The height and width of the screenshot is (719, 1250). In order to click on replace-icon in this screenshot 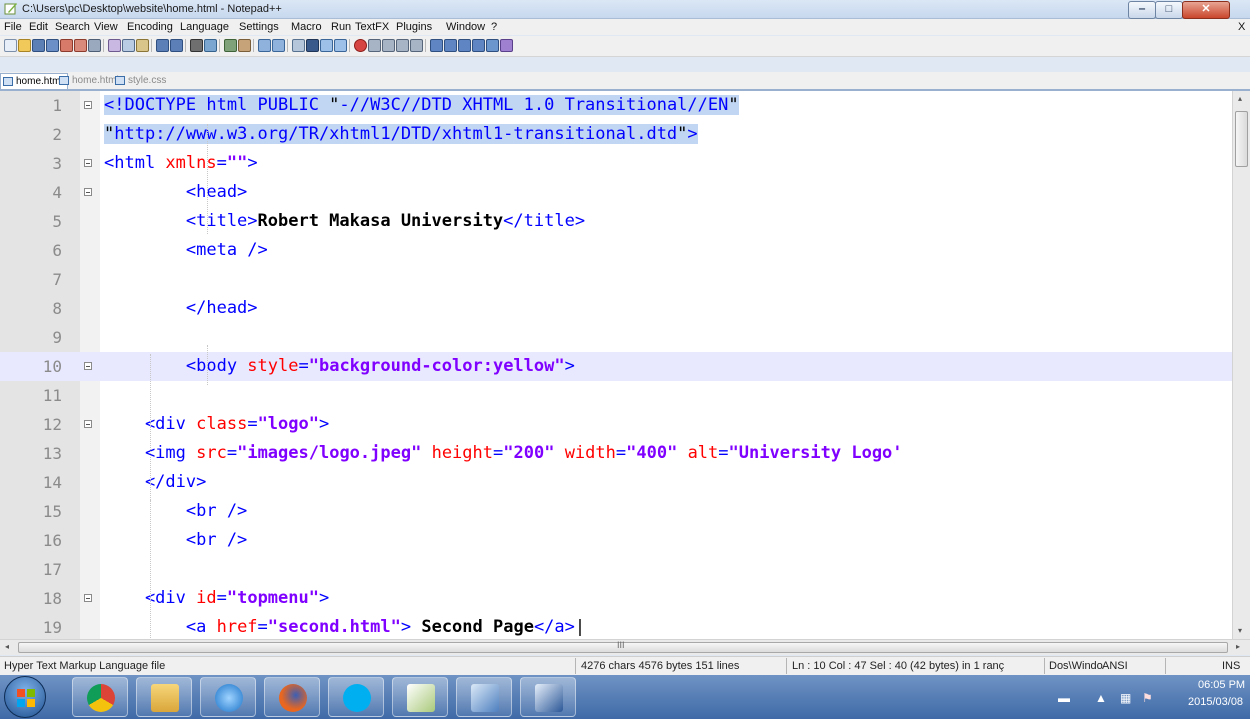, I will do `click(210, 45)`.